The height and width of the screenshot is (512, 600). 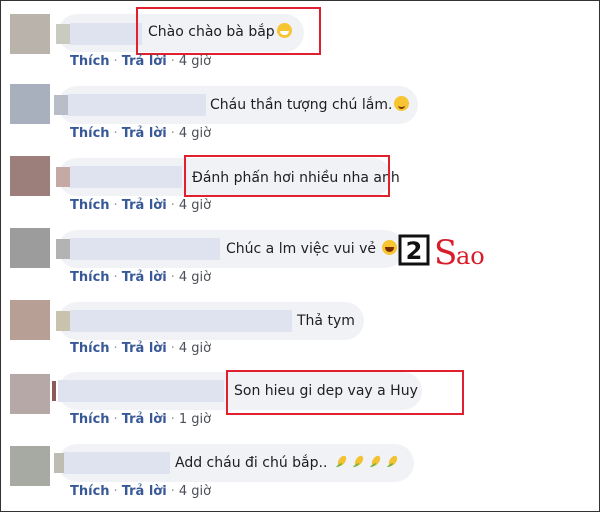 What do you see at coordinates (312, 249) in the screenshot?
I see `comment-text: Chúc a lm việc vui vẻ` at bounding box center [312, 249].